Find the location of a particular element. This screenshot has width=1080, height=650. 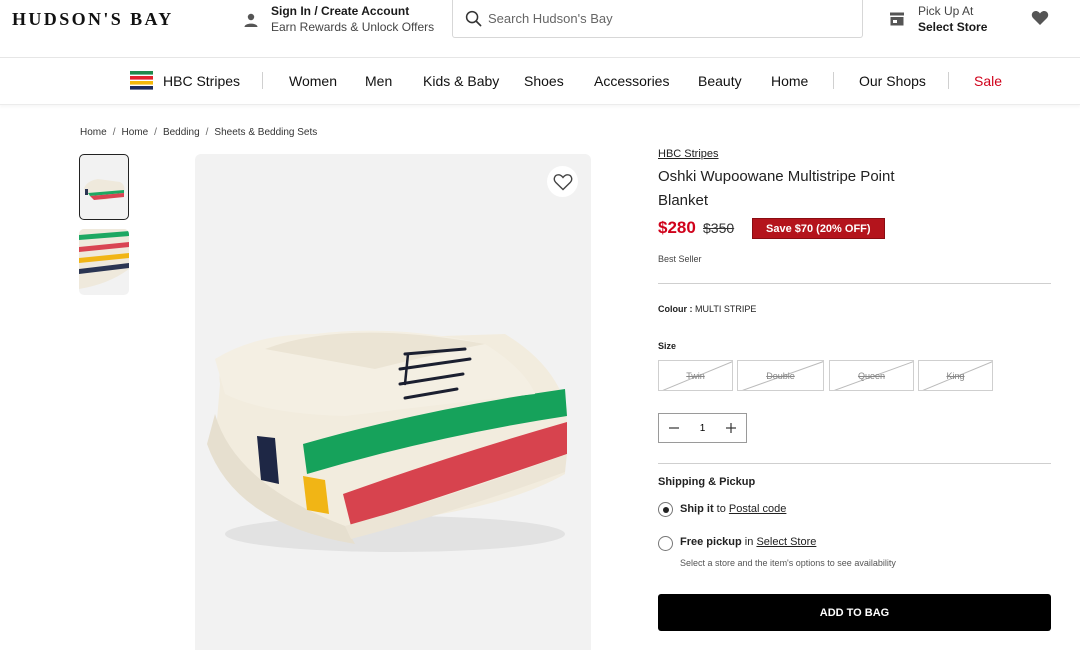

add-to-bag-button: ADD TO BAG is located at coordinates (854, 612).